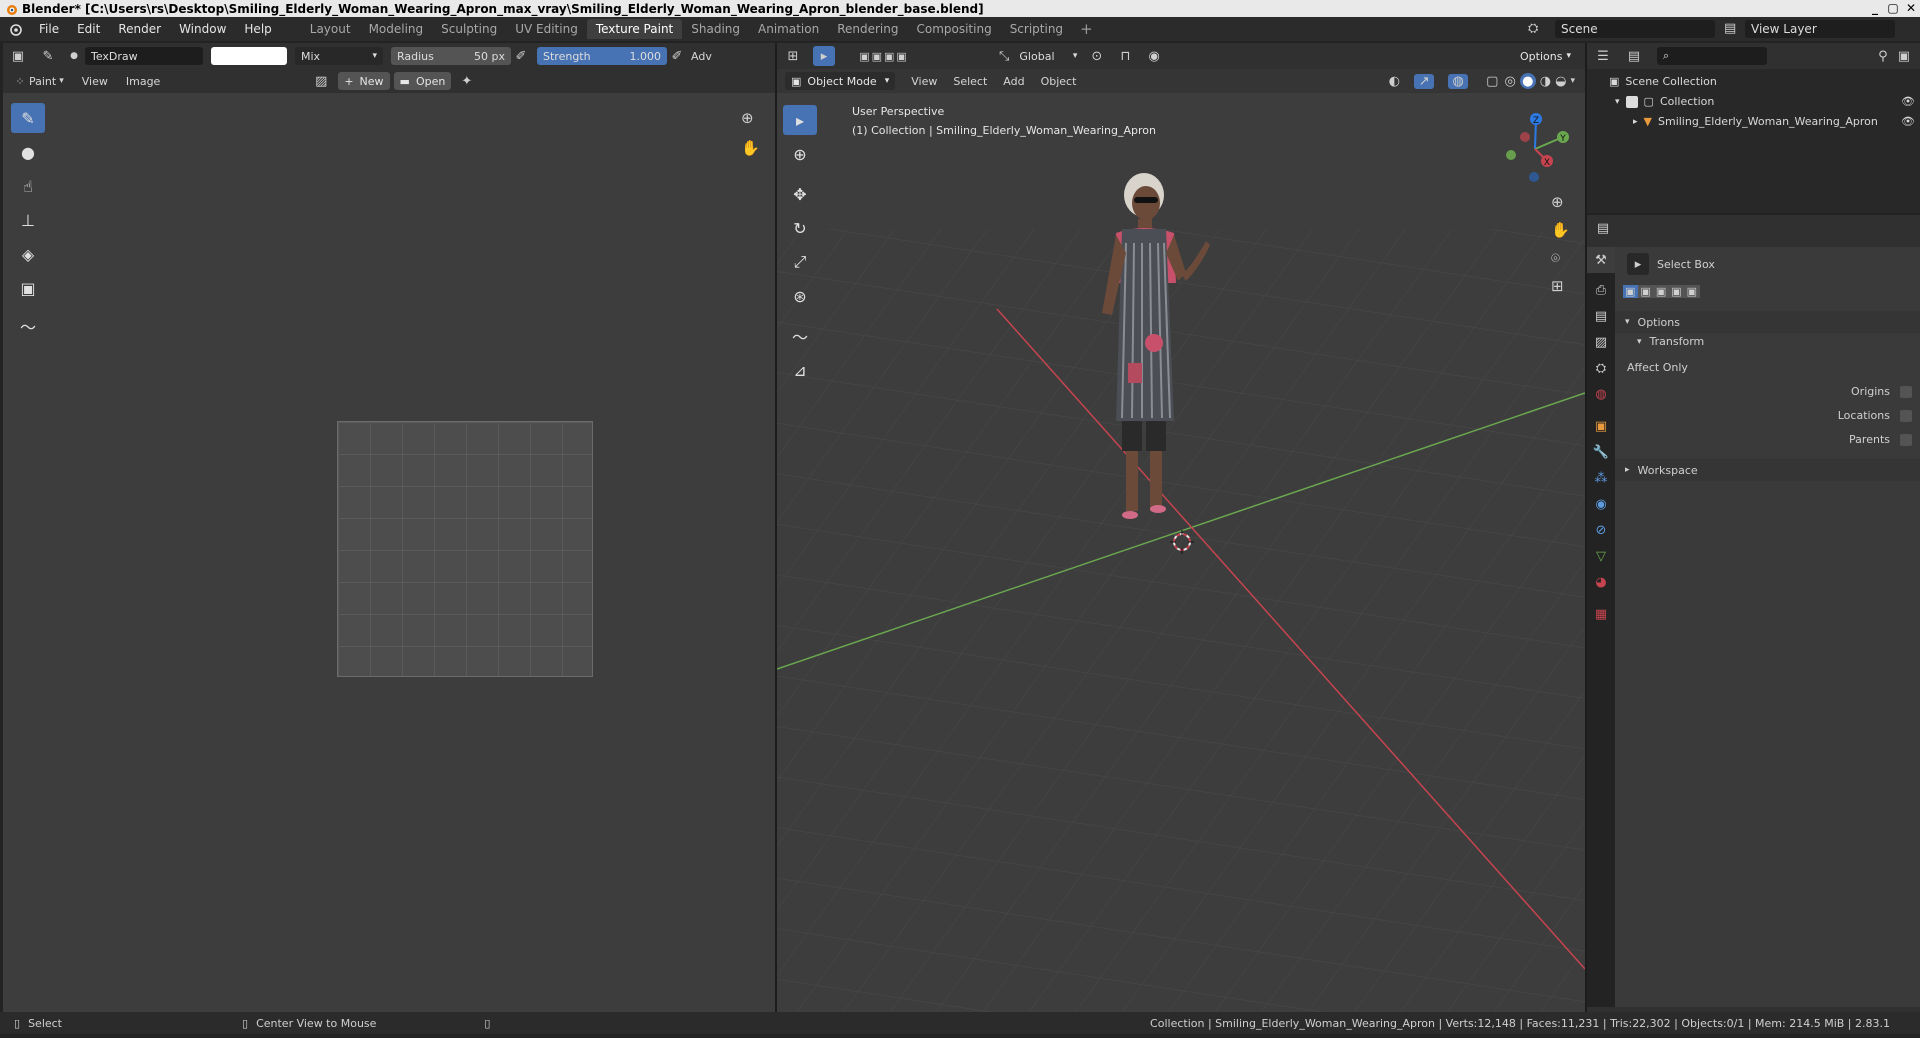  I want to click on select-subtract-icon: ▣, so click(1661, 291).